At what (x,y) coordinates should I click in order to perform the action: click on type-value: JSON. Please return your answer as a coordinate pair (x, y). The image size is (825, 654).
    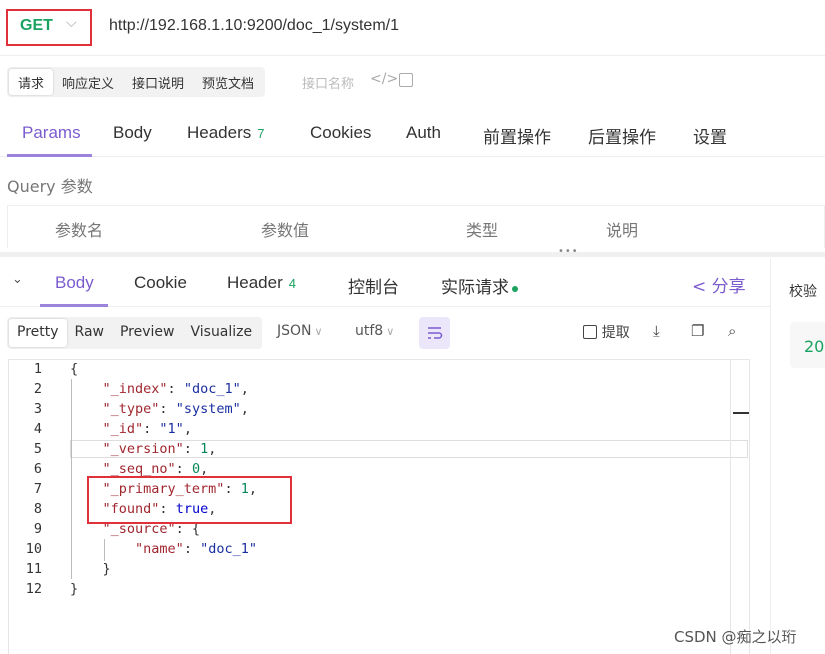
    Looking at the image, I should click on (294, 331).